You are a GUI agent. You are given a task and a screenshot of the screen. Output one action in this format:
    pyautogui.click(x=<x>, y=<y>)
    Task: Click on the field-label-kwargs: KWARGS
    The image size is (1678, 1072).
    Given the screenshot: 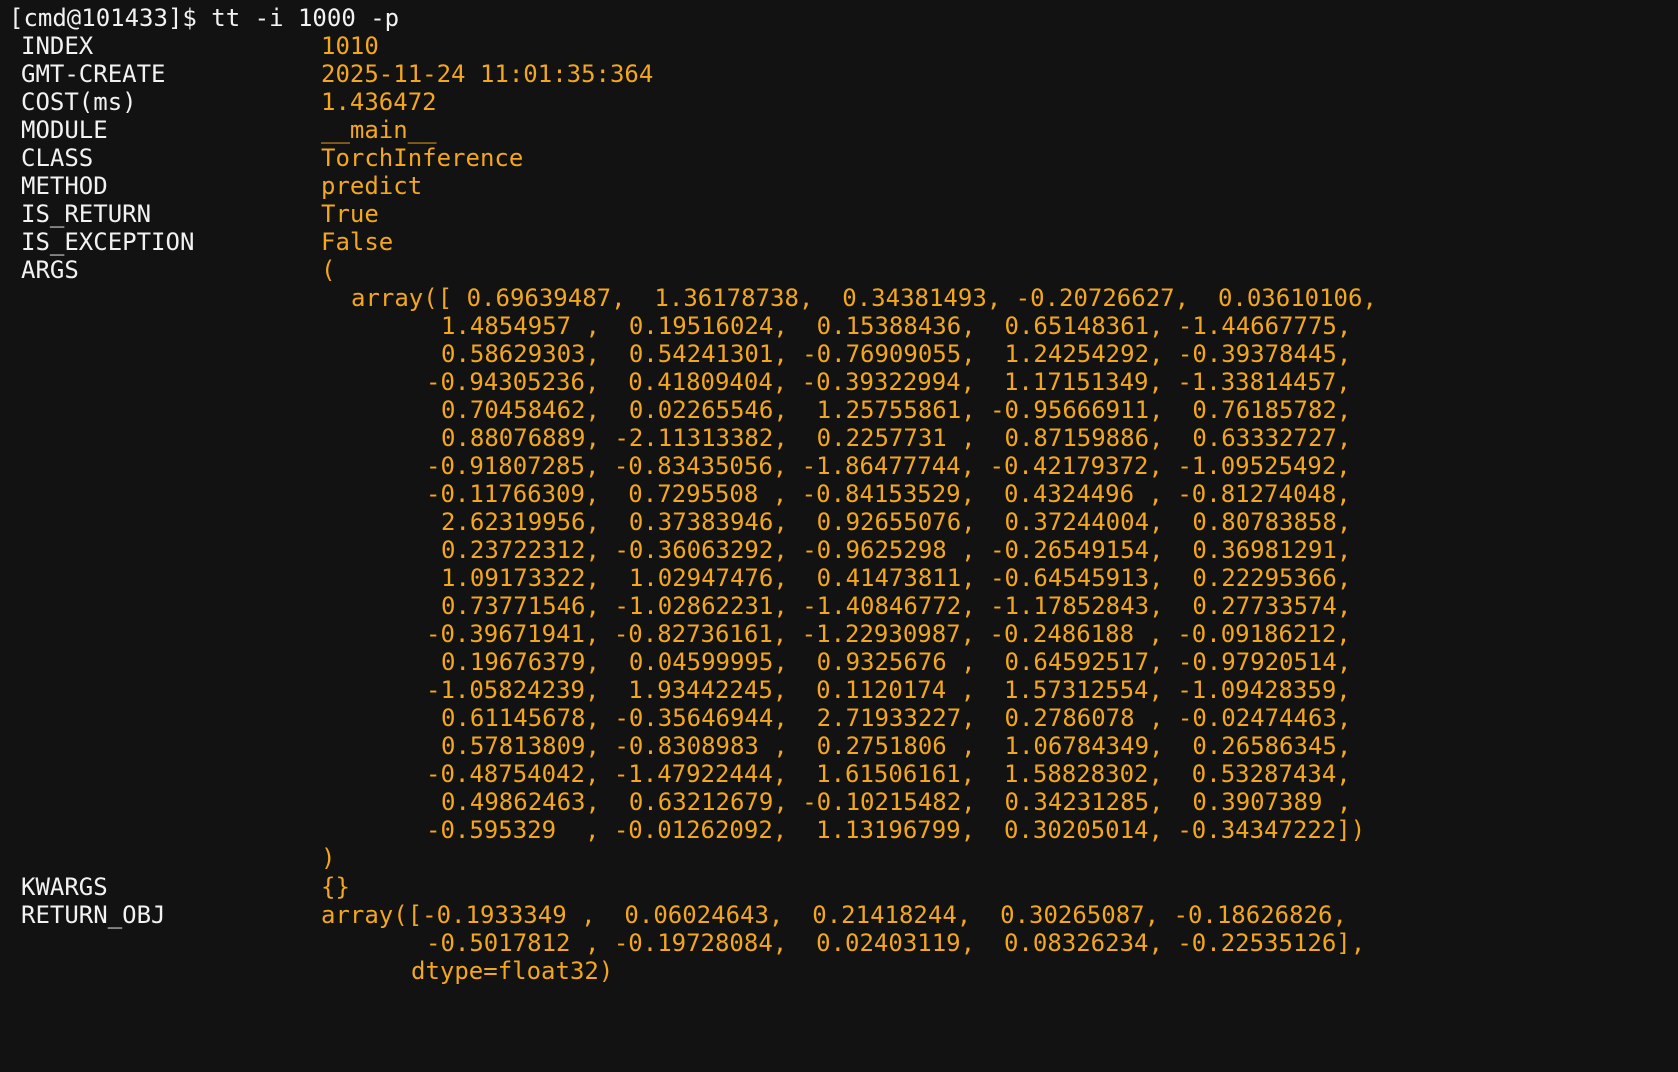 What is the action you would take?
    pyautogui.click(x=64, y=887)
    